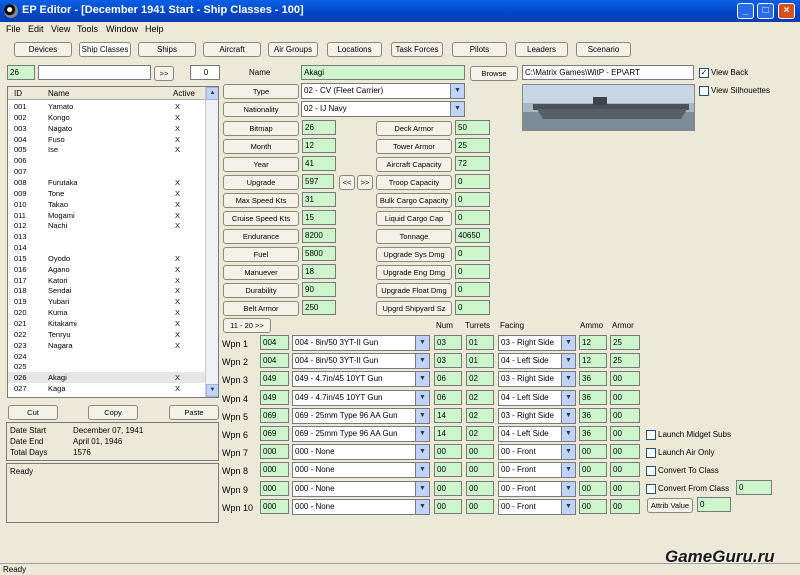  I want to click on field-value-7: 5800, so click(319, 253).